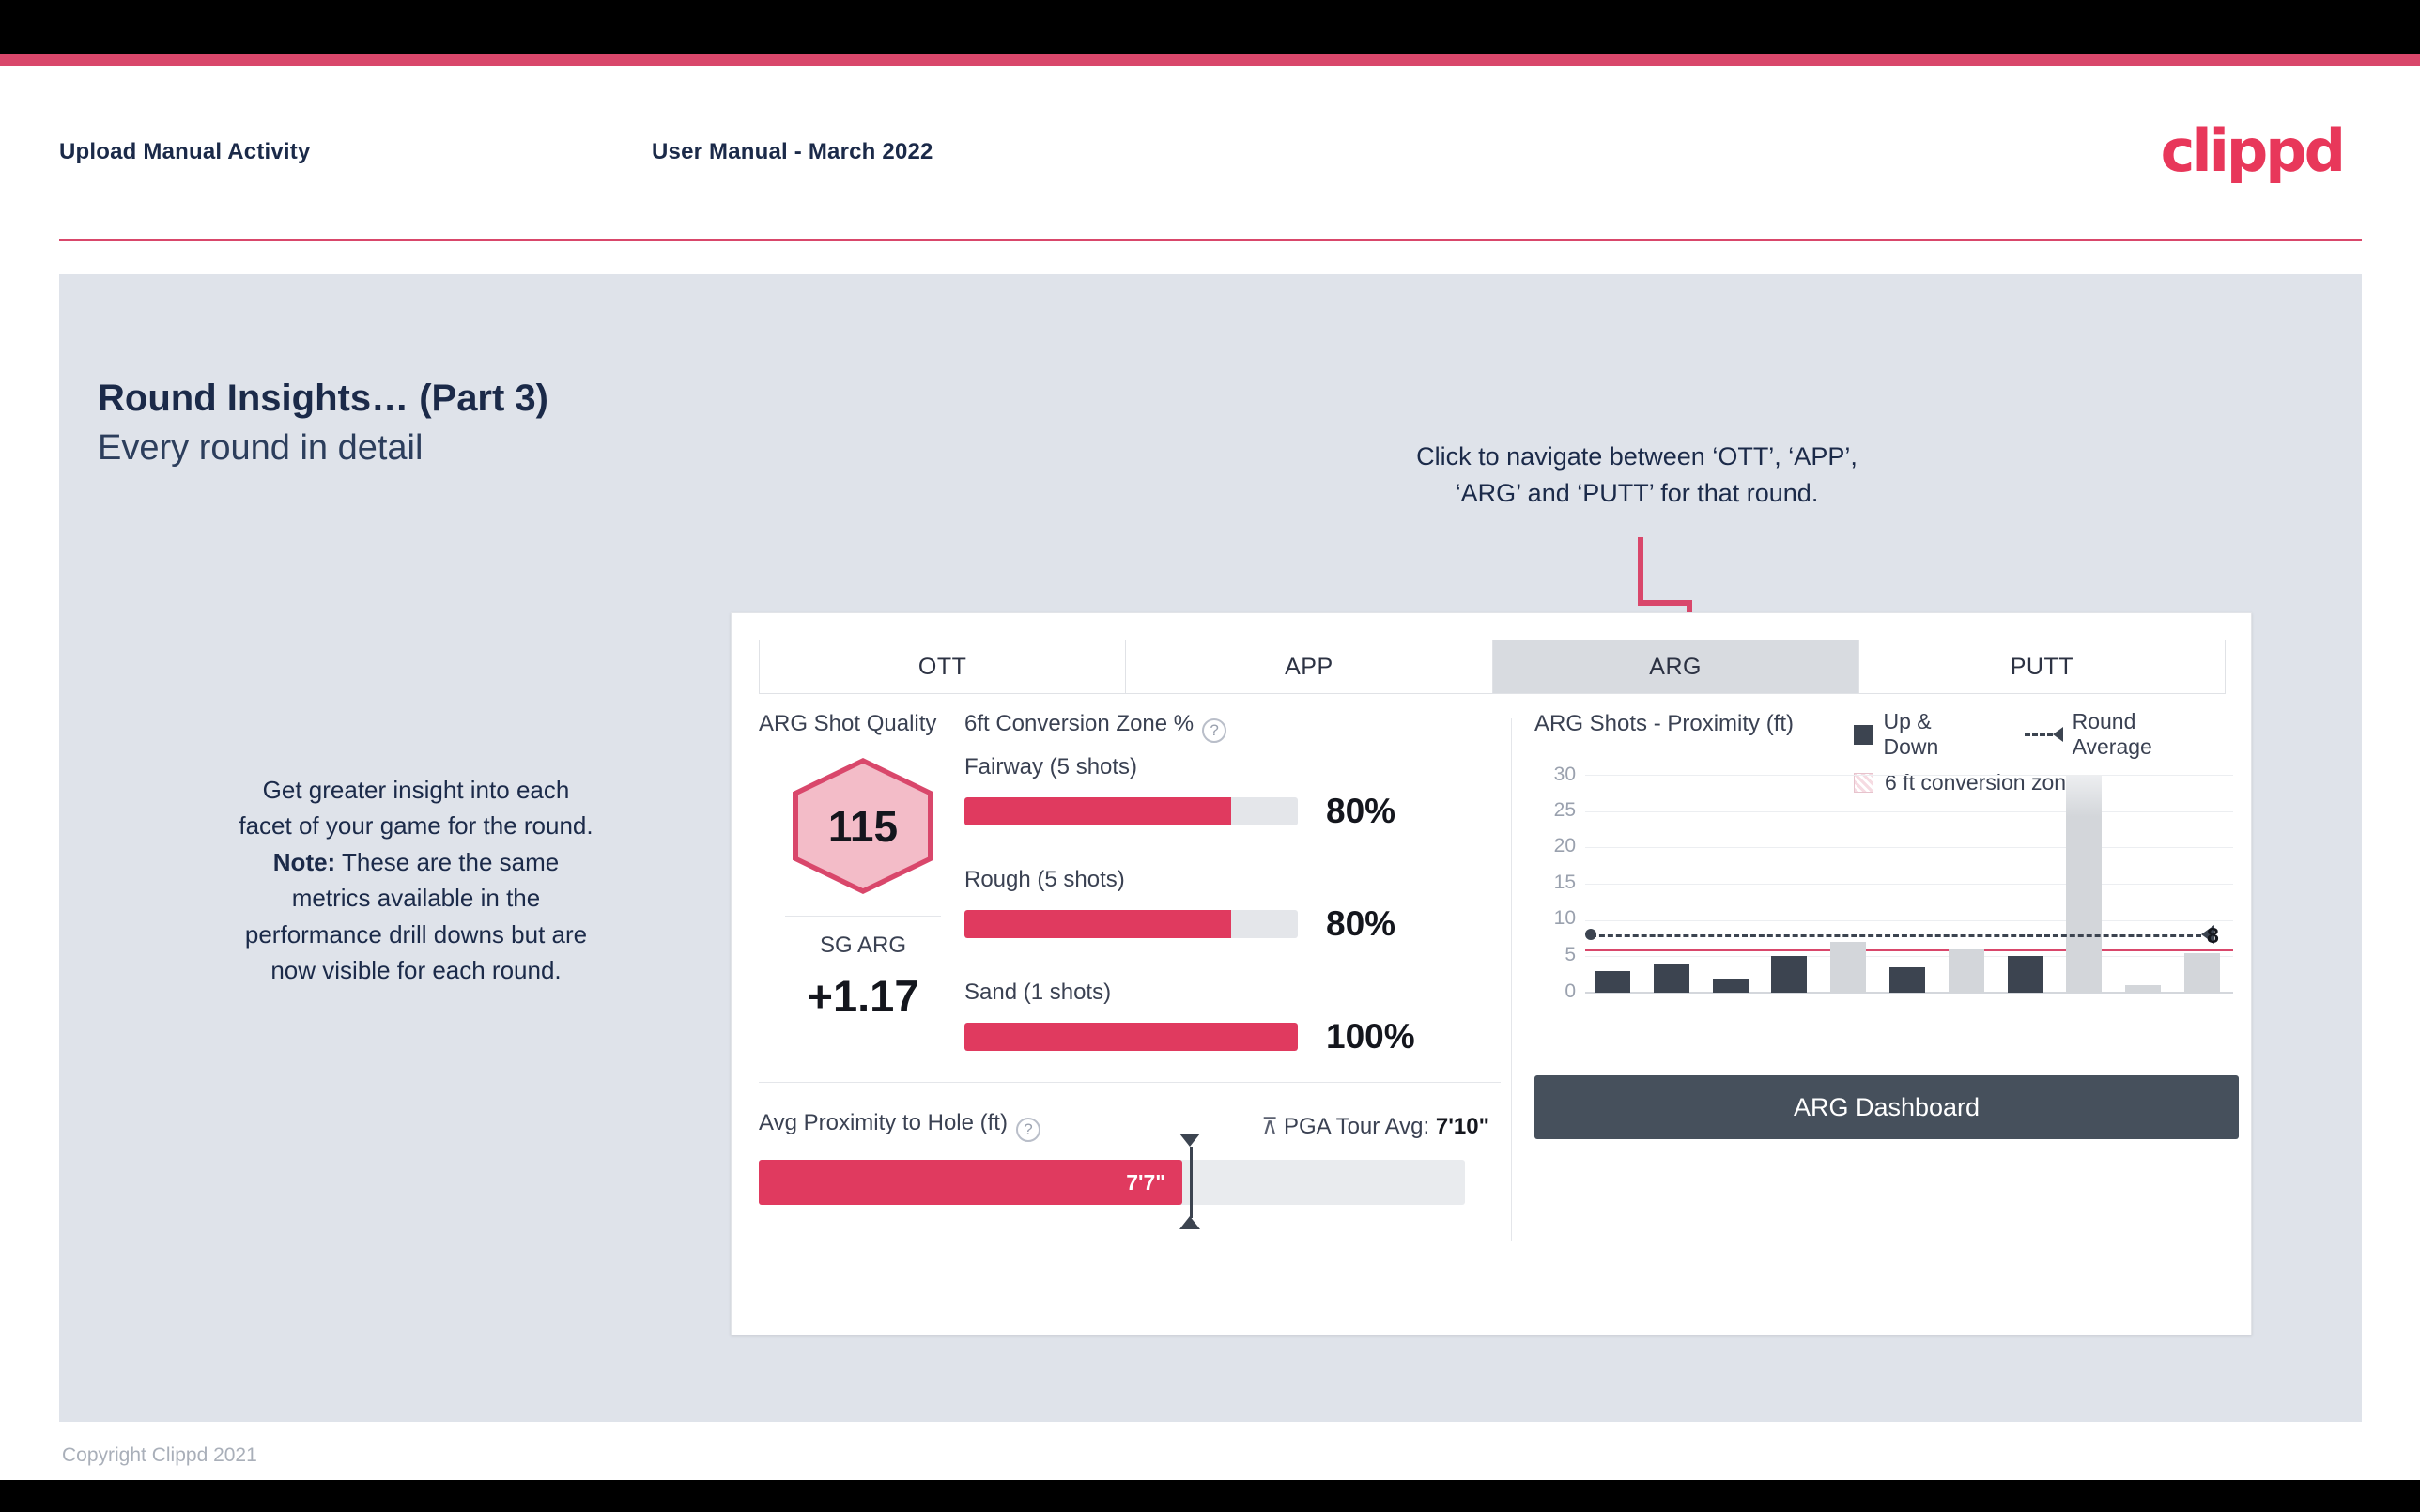  Describe the element at coordinates (863, 917) in the screenshot. I see `sg-divider` at that location.